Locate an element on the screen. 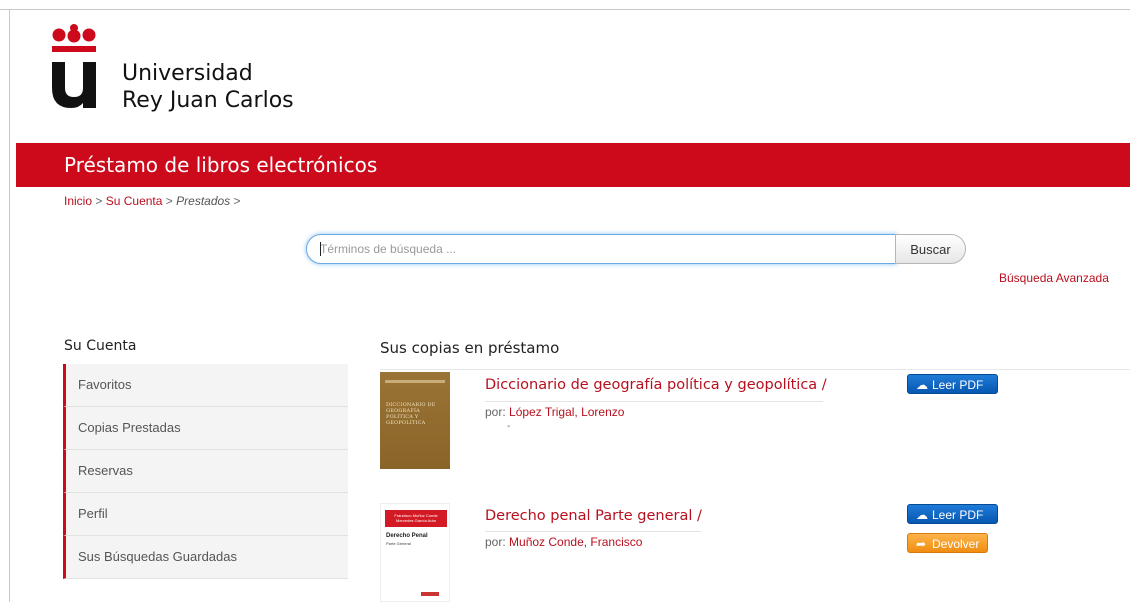  breadcrumb: Inicio > Su Cuenta > Prestados > is located at coordinates (152, 201).